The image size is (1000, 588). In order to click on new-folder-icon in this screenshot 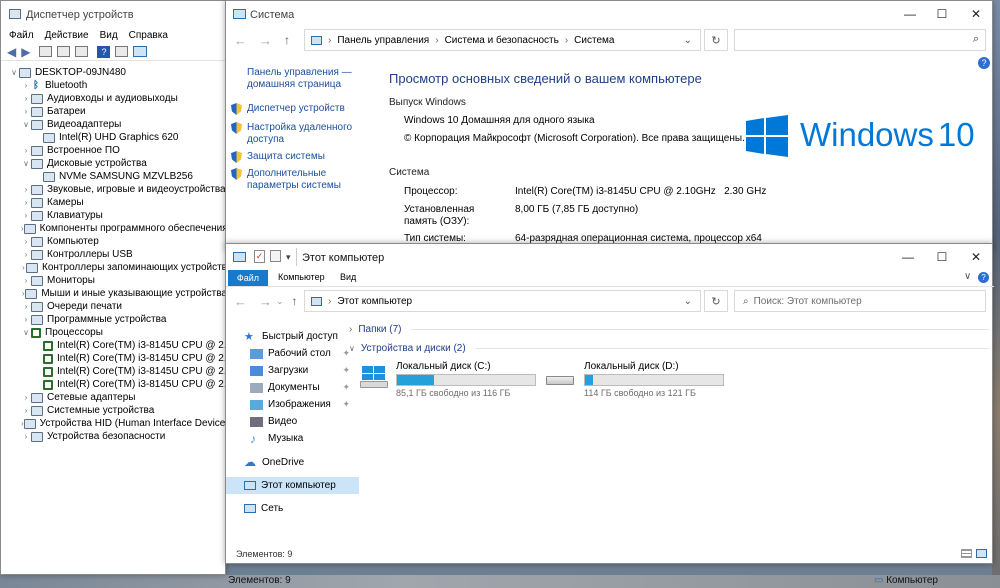, I will do `click(275, 256)`.